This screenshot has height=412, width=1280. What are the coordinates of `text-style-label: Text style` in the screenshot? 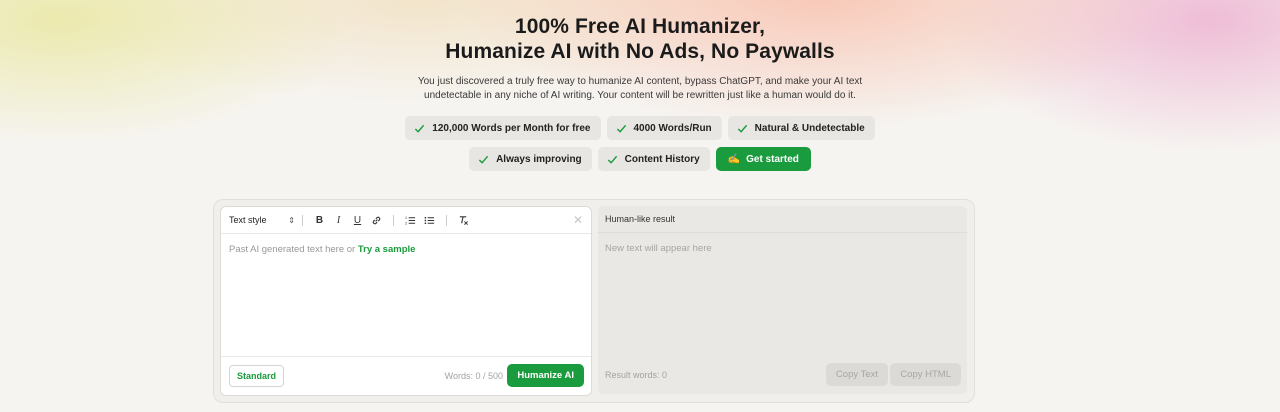 It's located at (248, 220).